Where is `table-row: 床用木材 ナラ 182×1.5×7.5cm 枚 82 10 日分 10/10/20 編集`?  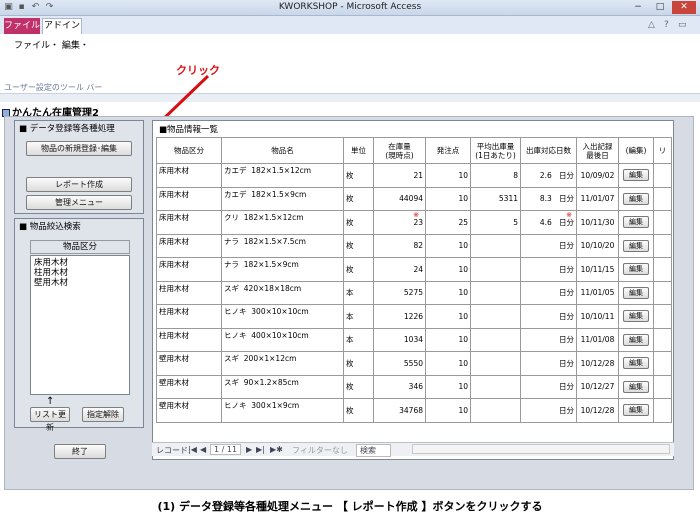
table-row: 床用木材 ナラ 182×1.5×7.5cm 枚 82 10 日分 10/10/20 編集 is located at coordinates (414, 245).